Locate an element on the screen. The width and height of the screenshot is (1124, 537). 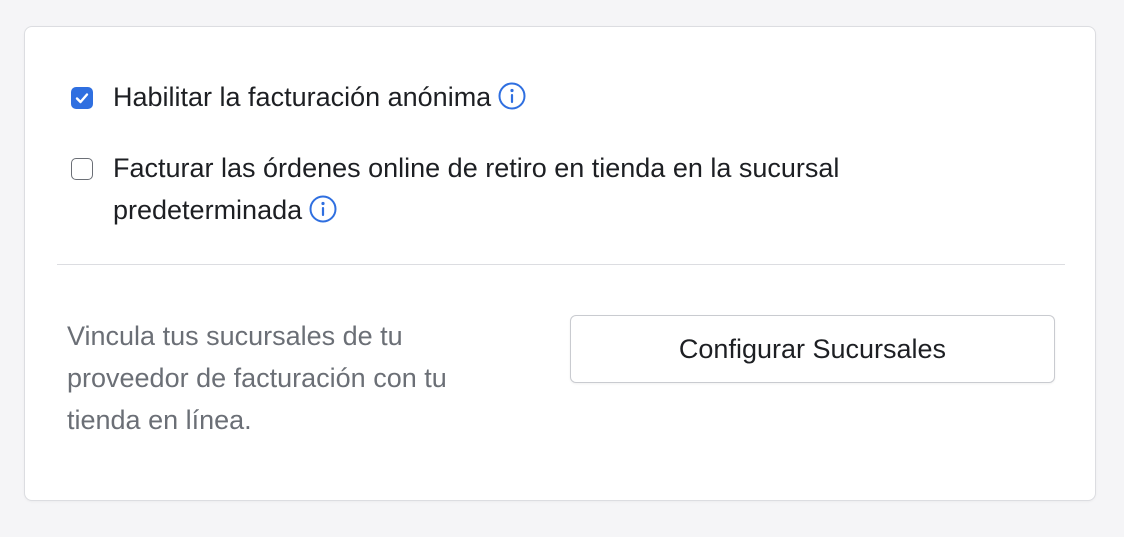
anonymous-invoicing-option: Habilitar la facturación anónima is located at coordinates (299, 100).